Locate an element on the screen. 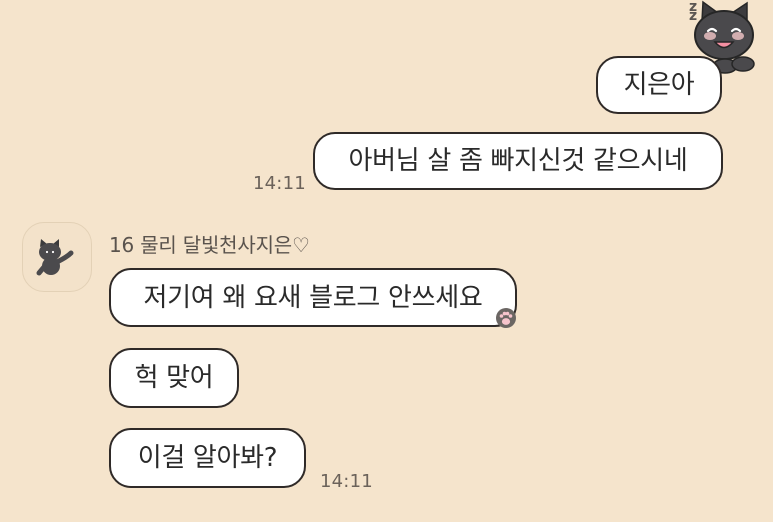  sender-name: 16 물리 달빛천사지은♡ is located at coordinates (209, 245).